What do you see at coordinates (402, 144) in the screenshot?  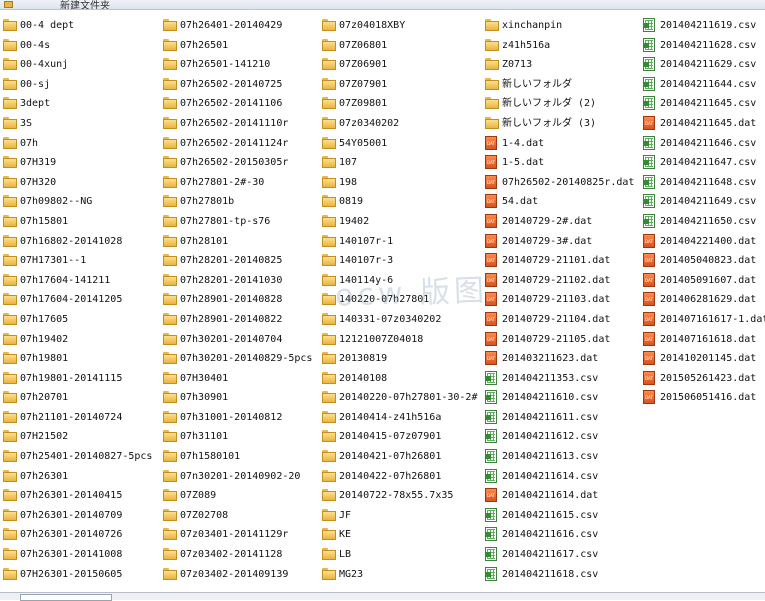 I see `folder-item: 54Y05001` at bounding box center [402, 144].